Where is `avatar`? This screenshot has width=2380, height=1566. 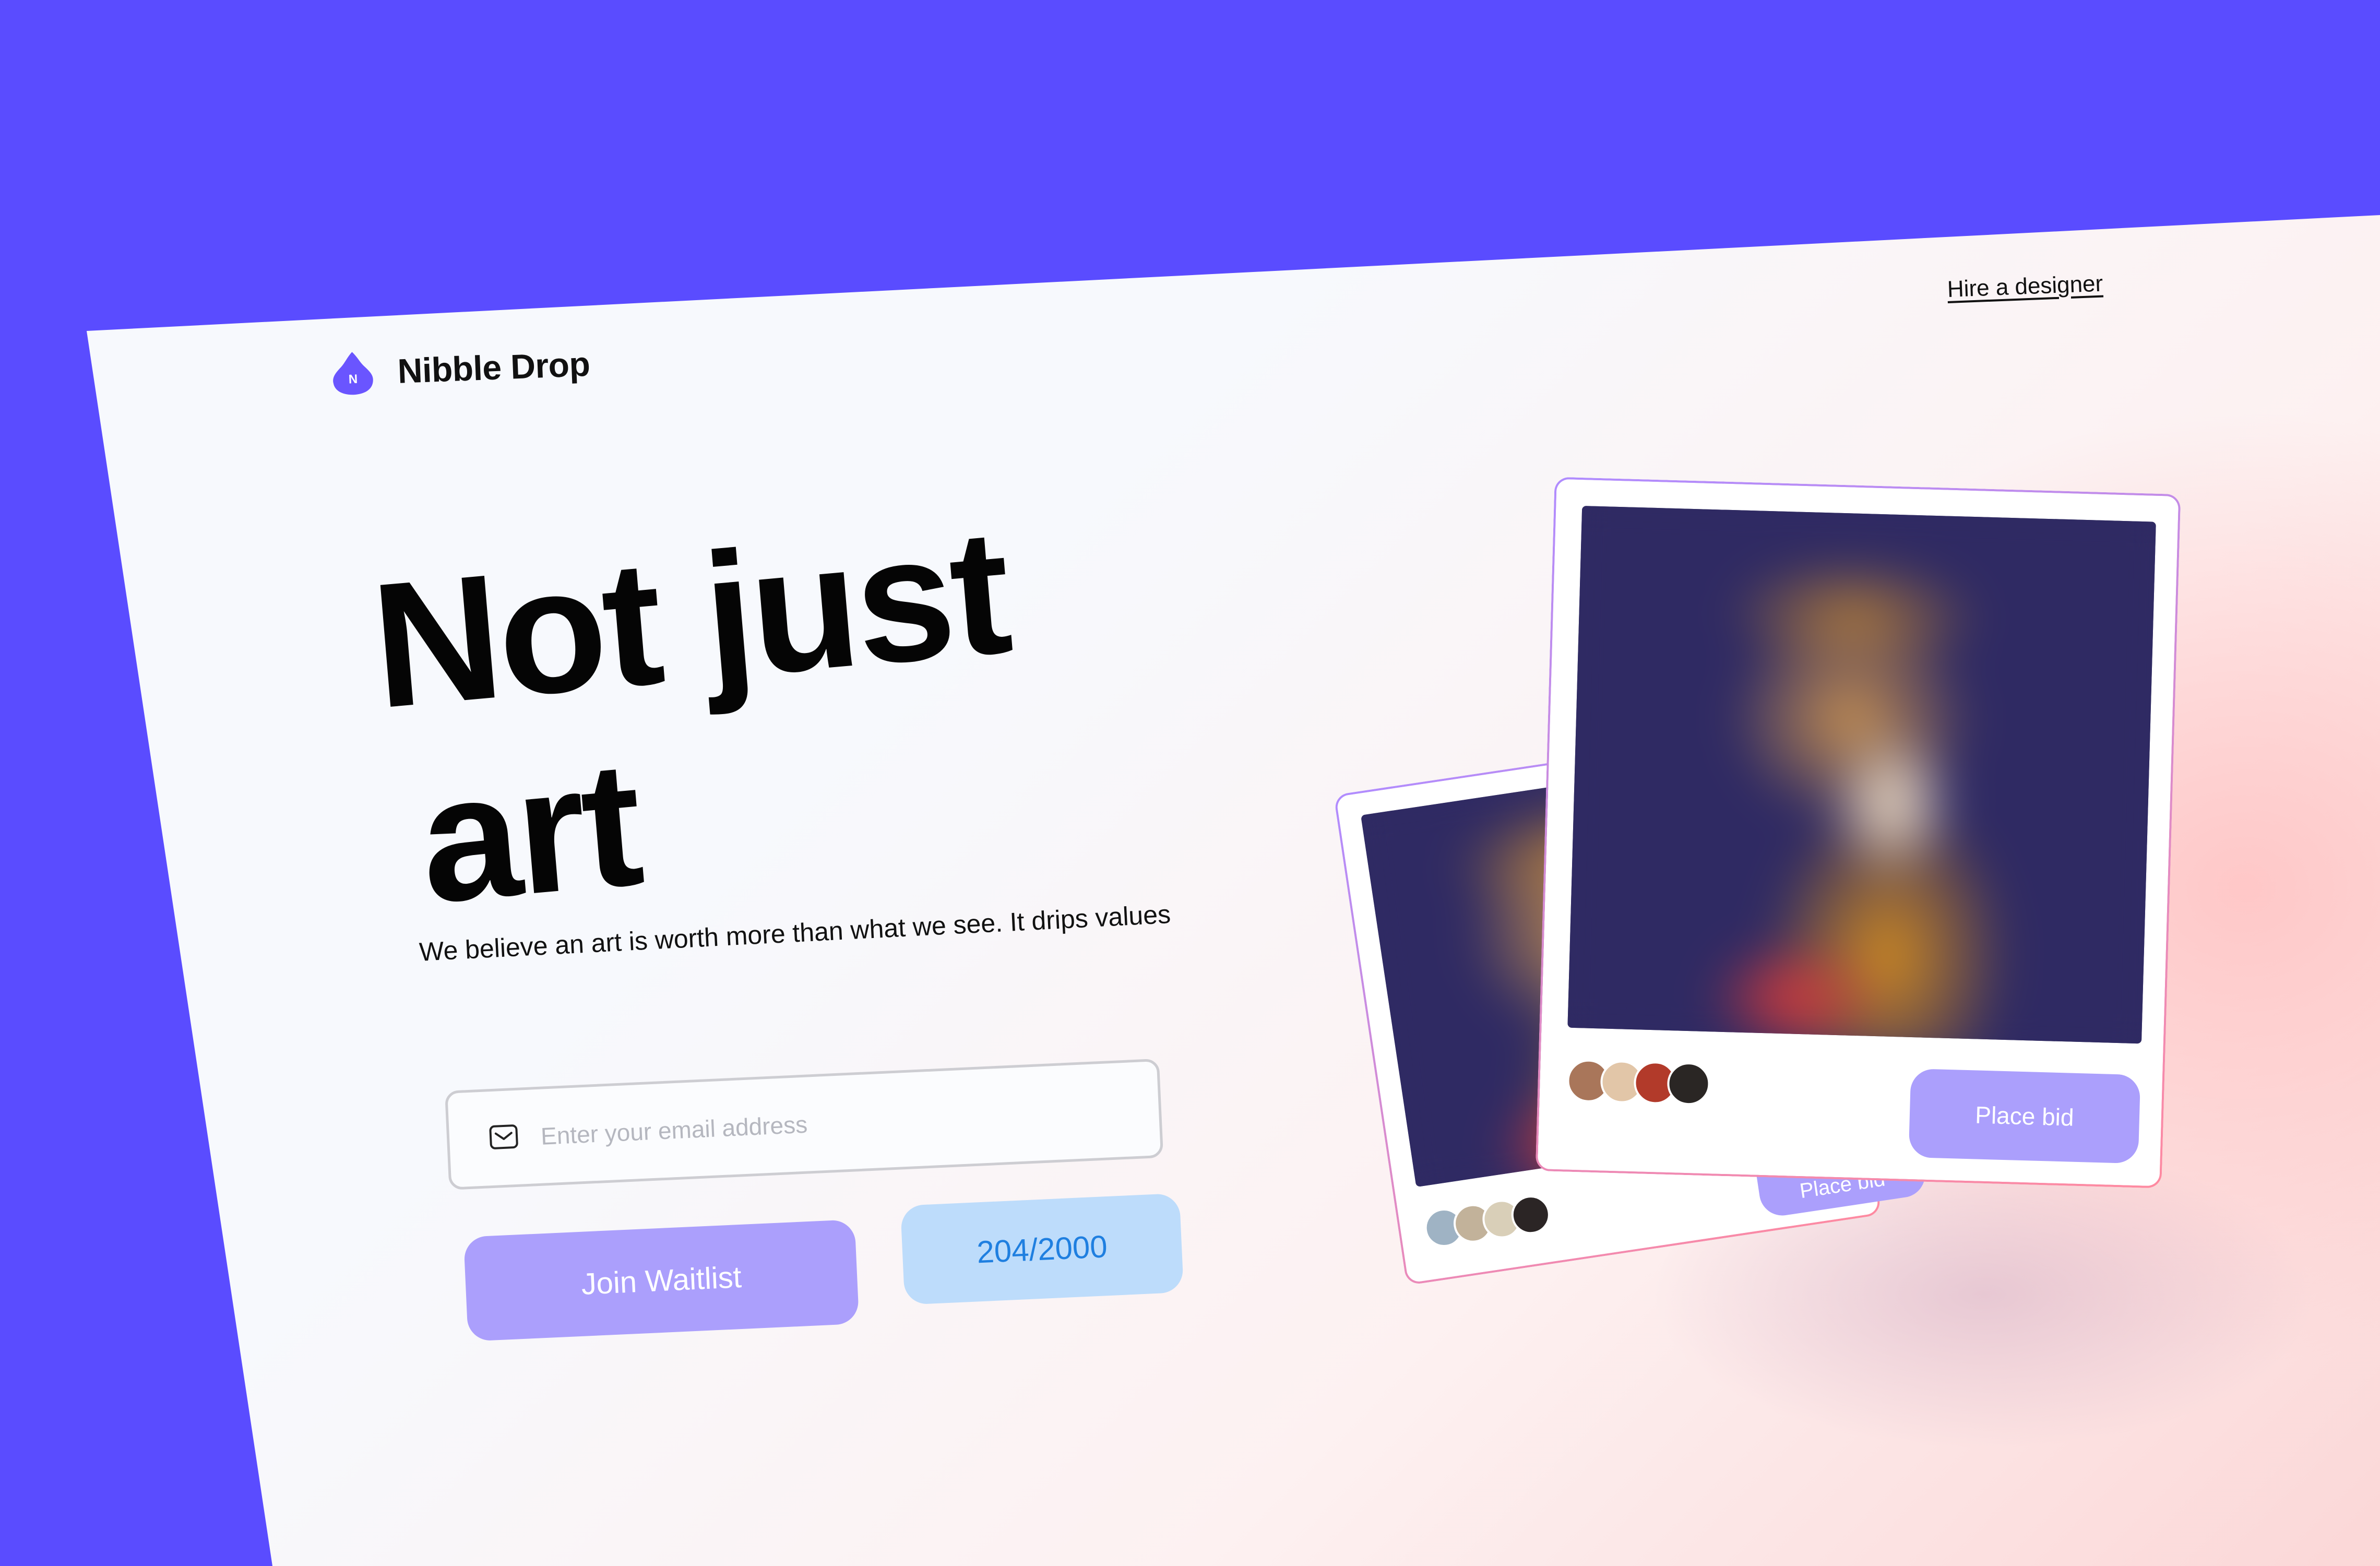 avatar is located at coordinates (1689, 1083).